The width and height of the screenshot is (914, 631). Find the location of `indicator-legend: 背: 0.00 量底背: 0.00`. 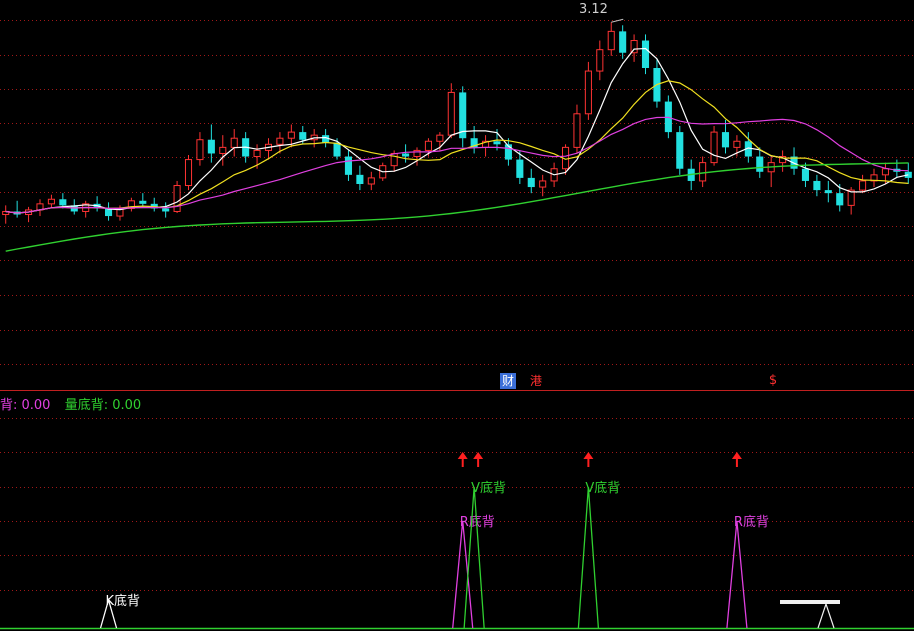

indicator-legend: 背: 0.00 量底背: 0.00 is located at coordinates (70, 403).